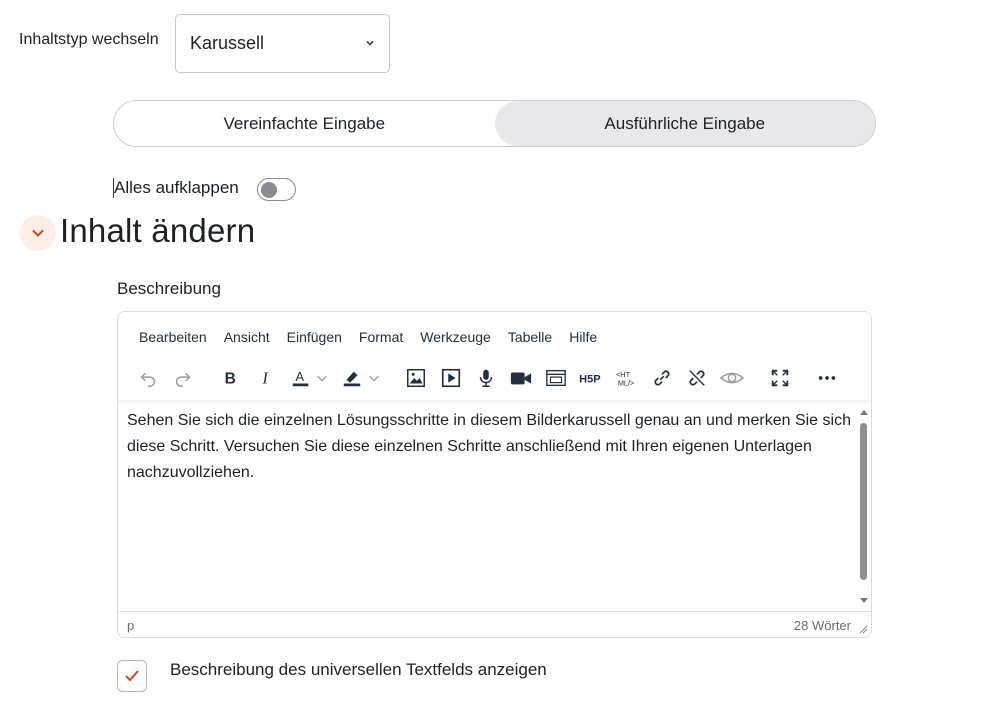 This screenshot has height=704, width=990. I want to click on h5p-icon: H5P, so click(592, 378).